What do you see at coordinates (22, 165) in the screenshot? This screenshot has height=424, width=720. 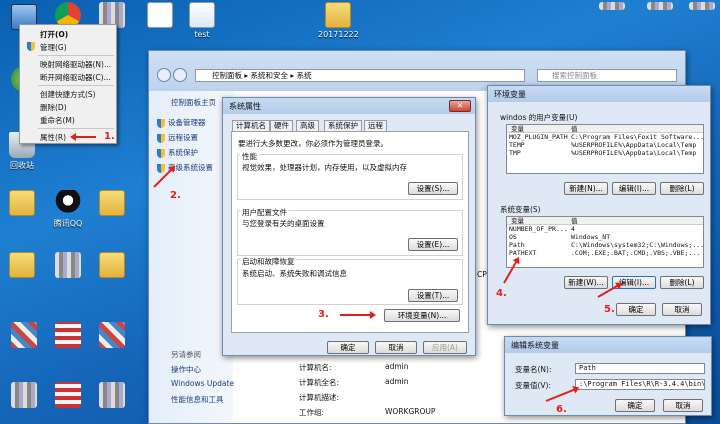 I see `recycle-bin-label: 回收站` at bounding box center [22, 165].